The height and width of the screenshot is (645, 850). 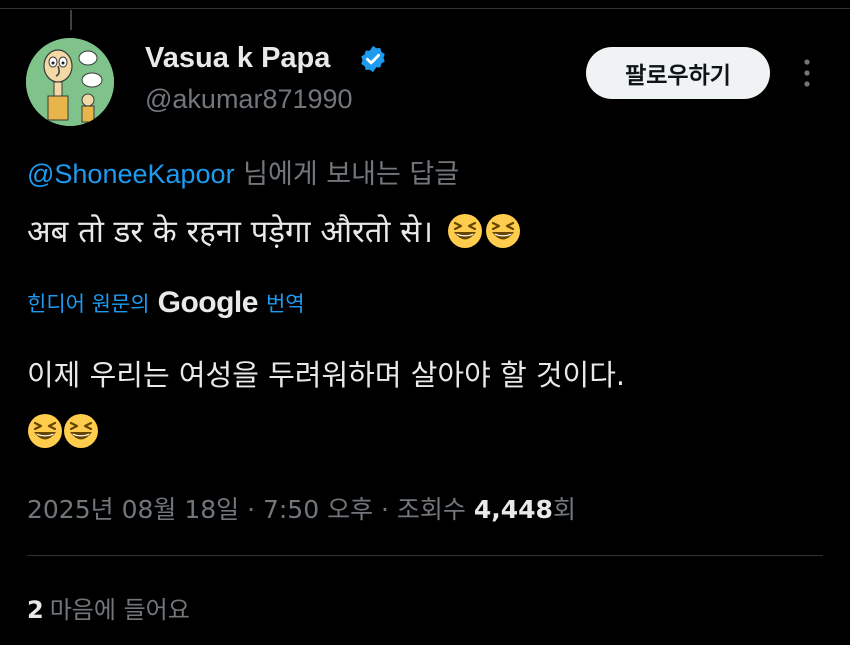 I want to click on display-name: Vasua k Papa, so click(x=237, y=58).